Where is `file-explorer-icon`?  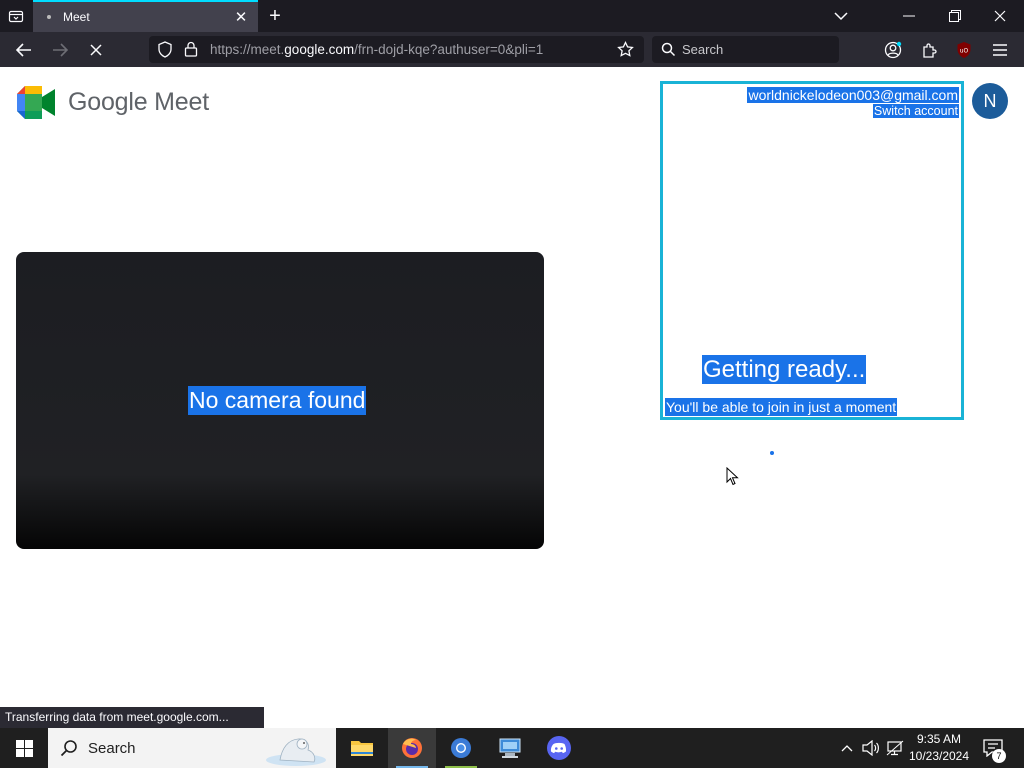 file-explorer-icon is located at coordinates (362, 748).